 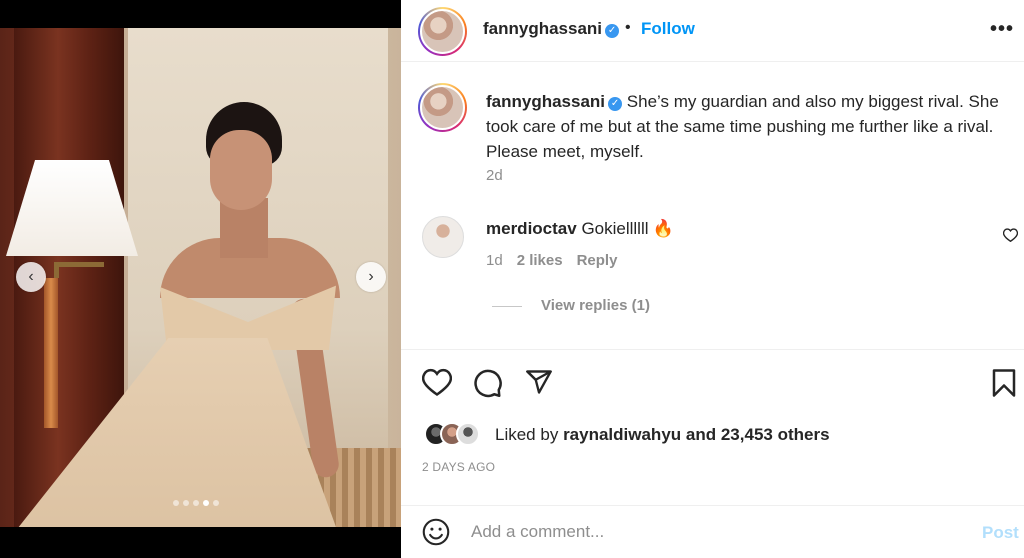 I want to click on post-timestamp: 2 DAYS AGO, so click(x=458, y=467).